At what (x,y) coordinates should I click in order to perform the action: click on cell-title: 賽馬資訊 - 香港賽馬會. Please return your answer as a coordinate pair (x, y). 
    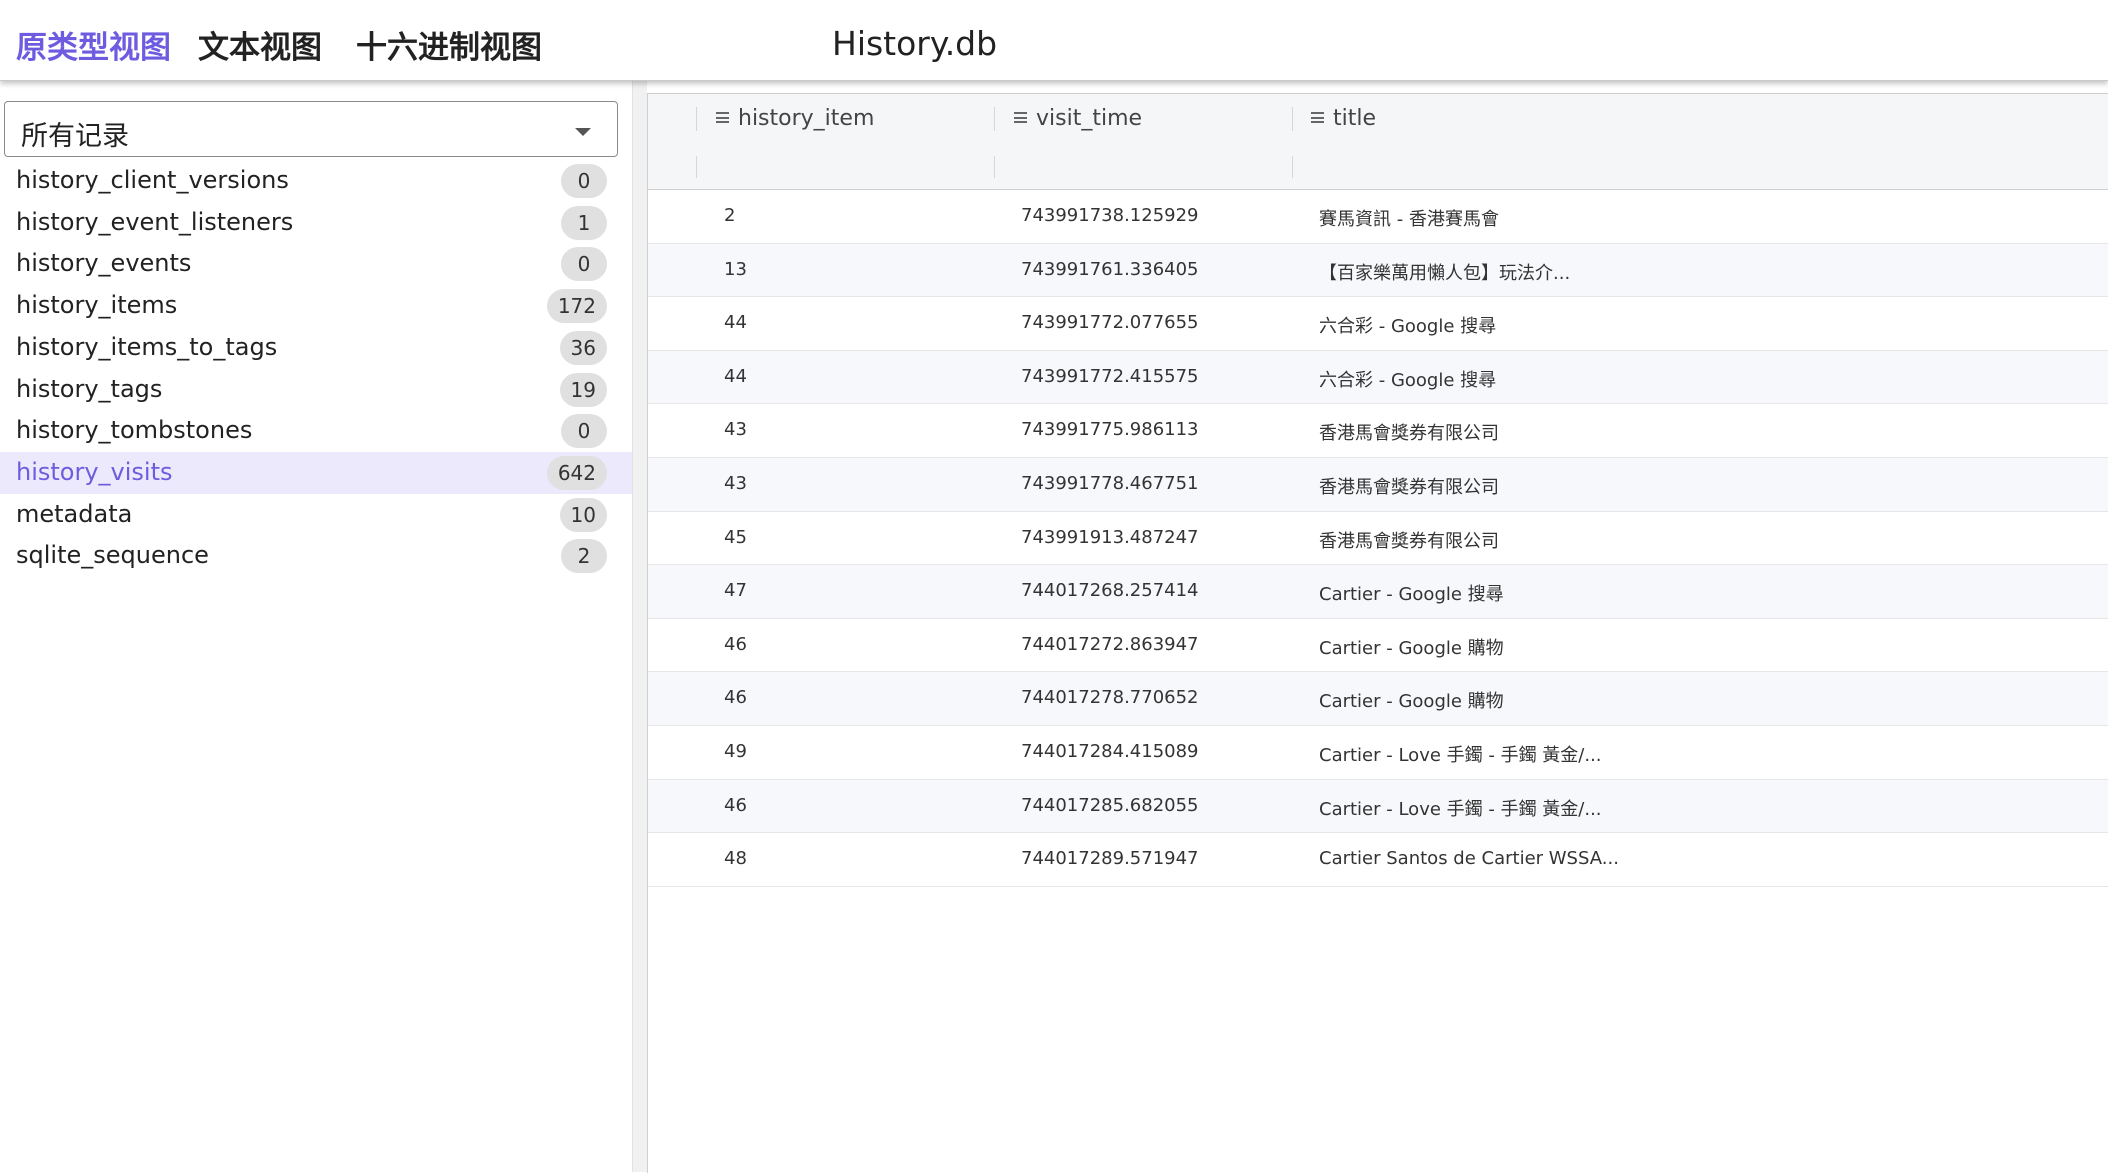
    Looking at the image, I should click on (1409, 219).